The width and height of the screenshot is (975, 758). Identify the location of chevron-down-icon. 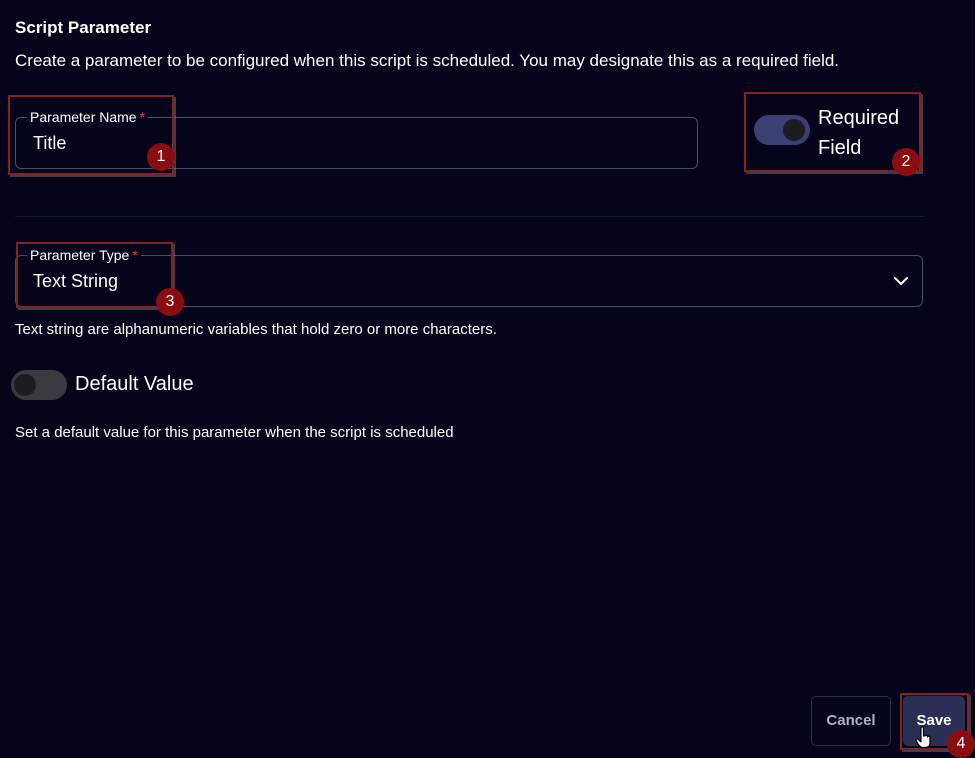
(901, 281).